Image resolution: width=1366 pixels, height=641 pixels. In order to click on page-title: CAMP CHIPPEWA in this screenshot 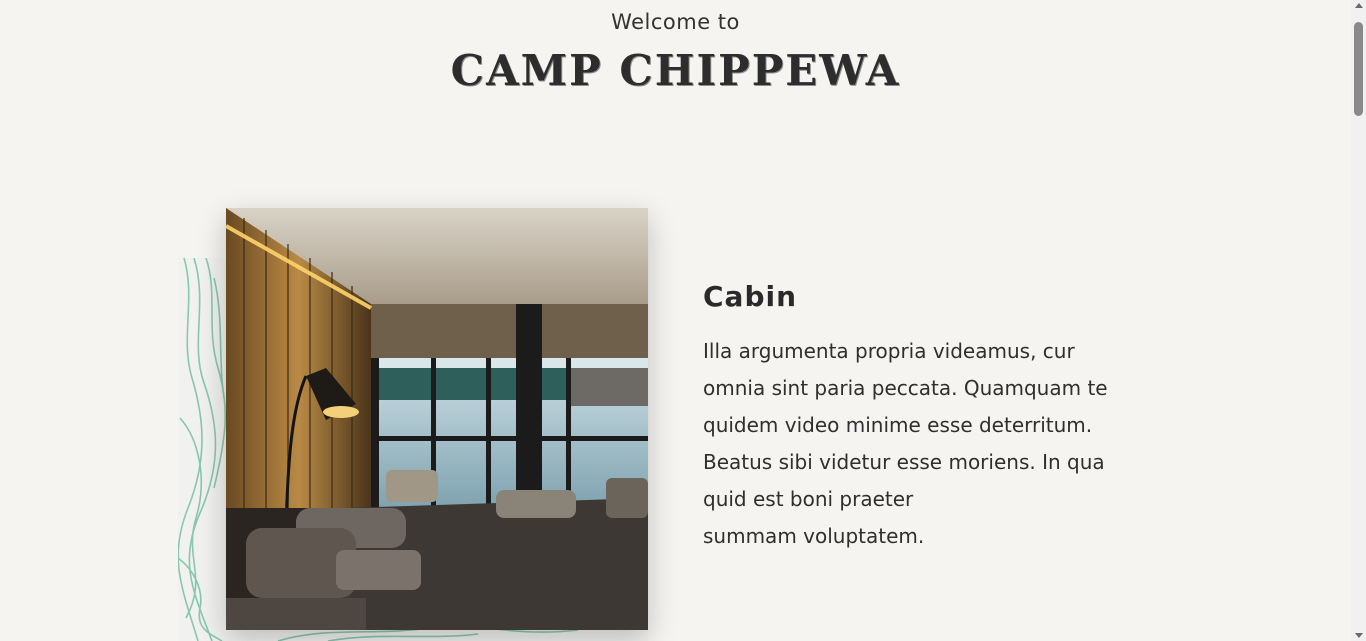, I will do `click(675, 70)`.